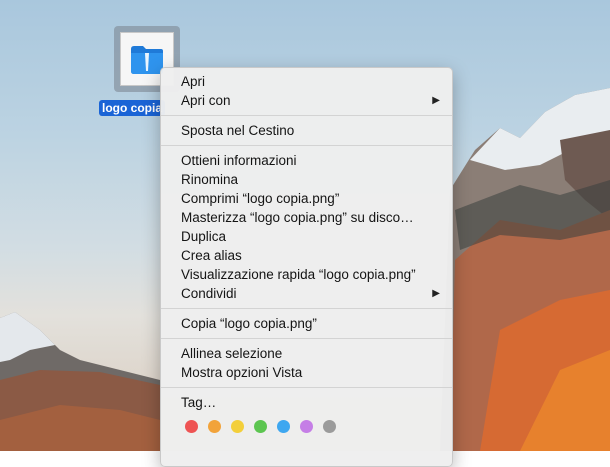 This screenshot has width=610, height=467. I want to click on menu-item: Sposta nel Cestino, so click(306, 130).